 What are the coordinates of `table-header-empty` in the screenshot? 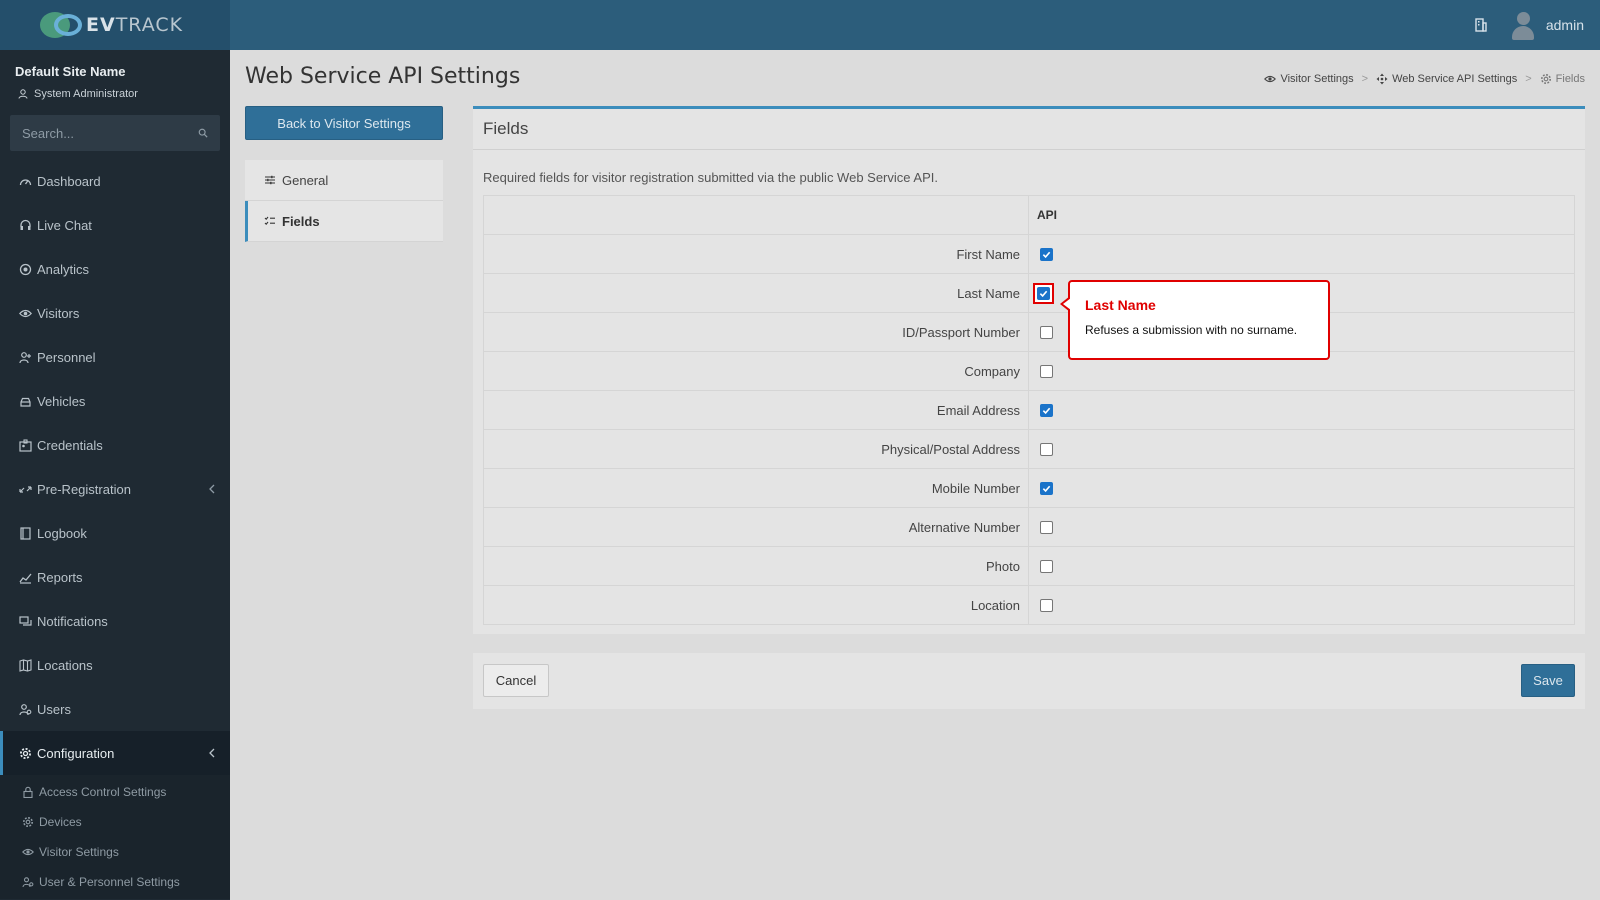 It's located at (756, 215).